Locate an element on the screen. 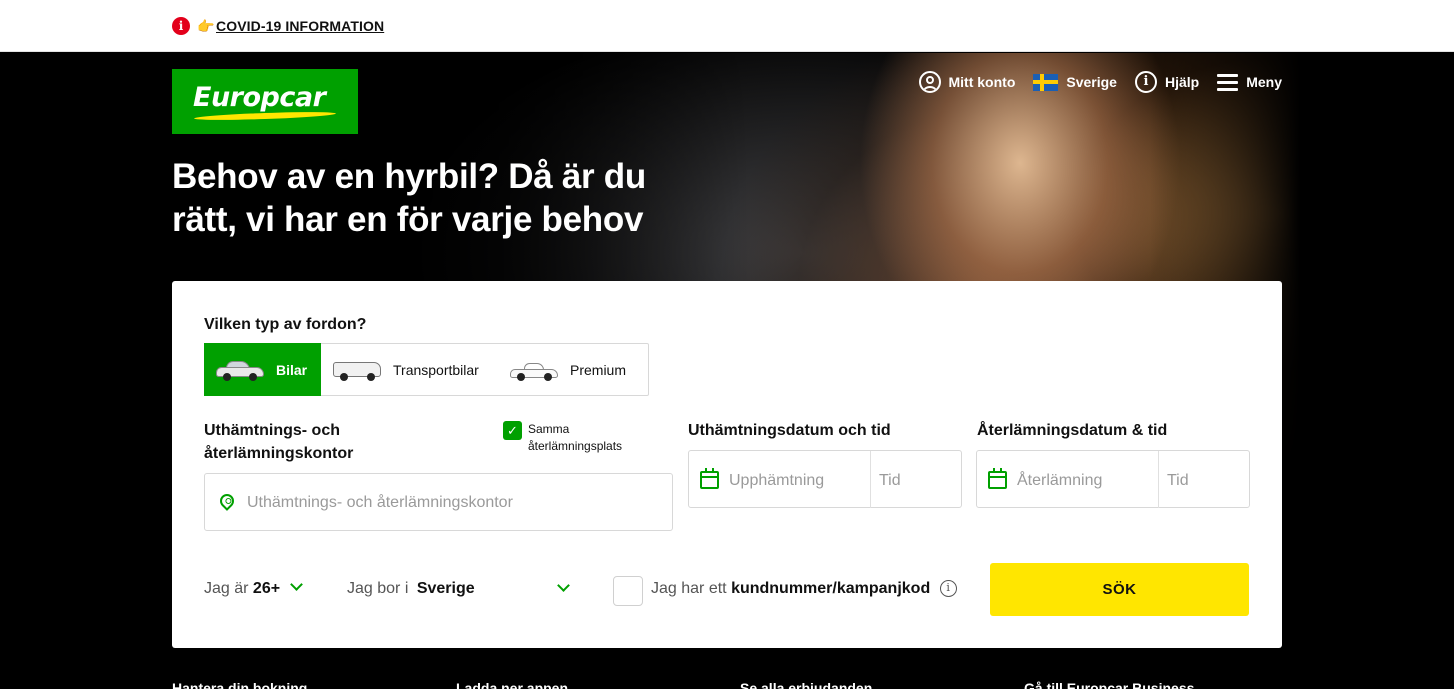 Image resolution: width=1454 pixels, height=689 pixels. pickup-datetime-field: Upphämtning Tid is located at coordinates (825, 479).